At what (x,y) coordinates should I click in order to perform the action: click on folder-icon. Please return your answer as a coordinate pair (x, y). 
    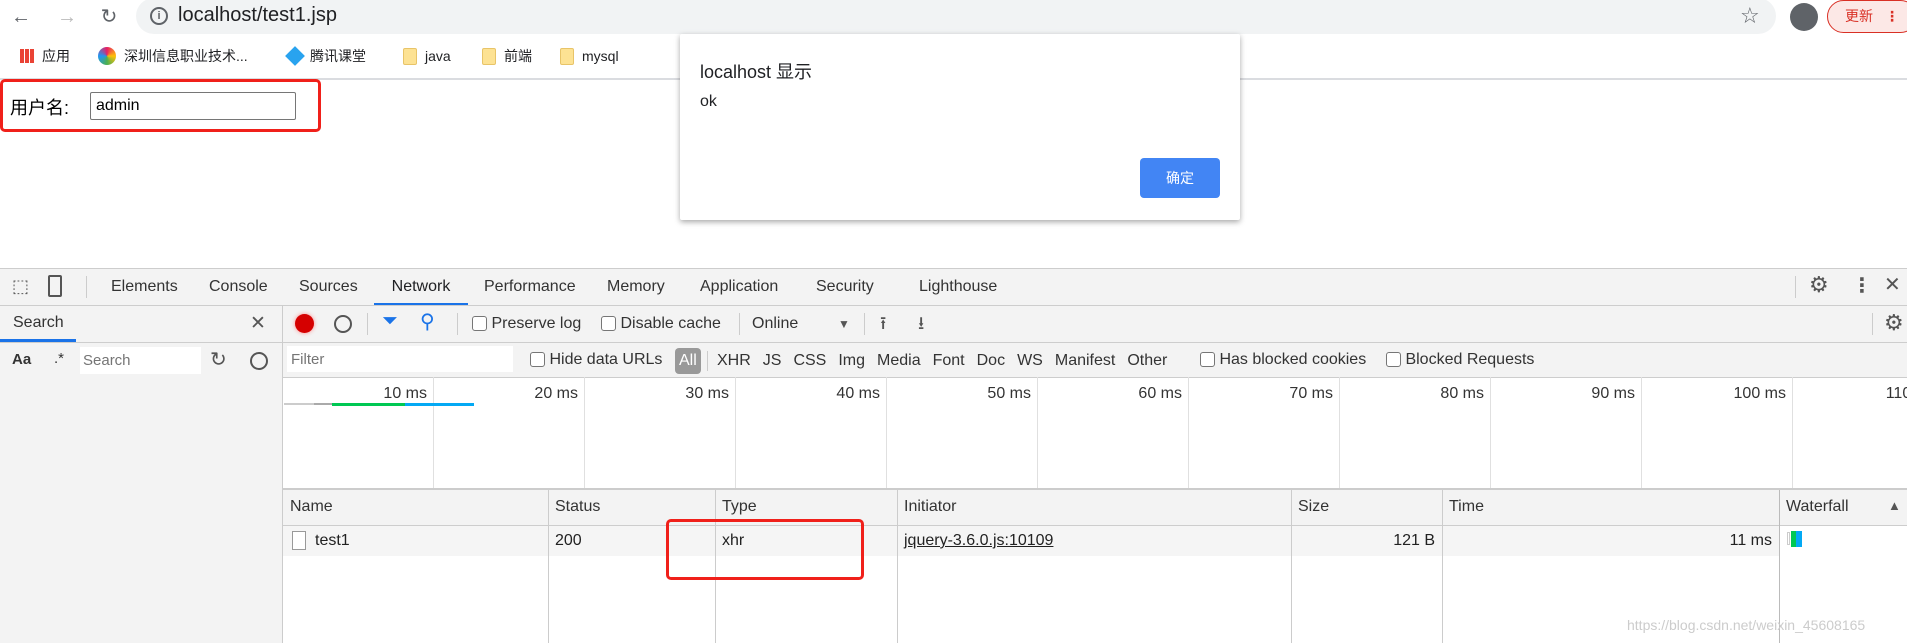
    Looking at the image, I should click on (567, 56).